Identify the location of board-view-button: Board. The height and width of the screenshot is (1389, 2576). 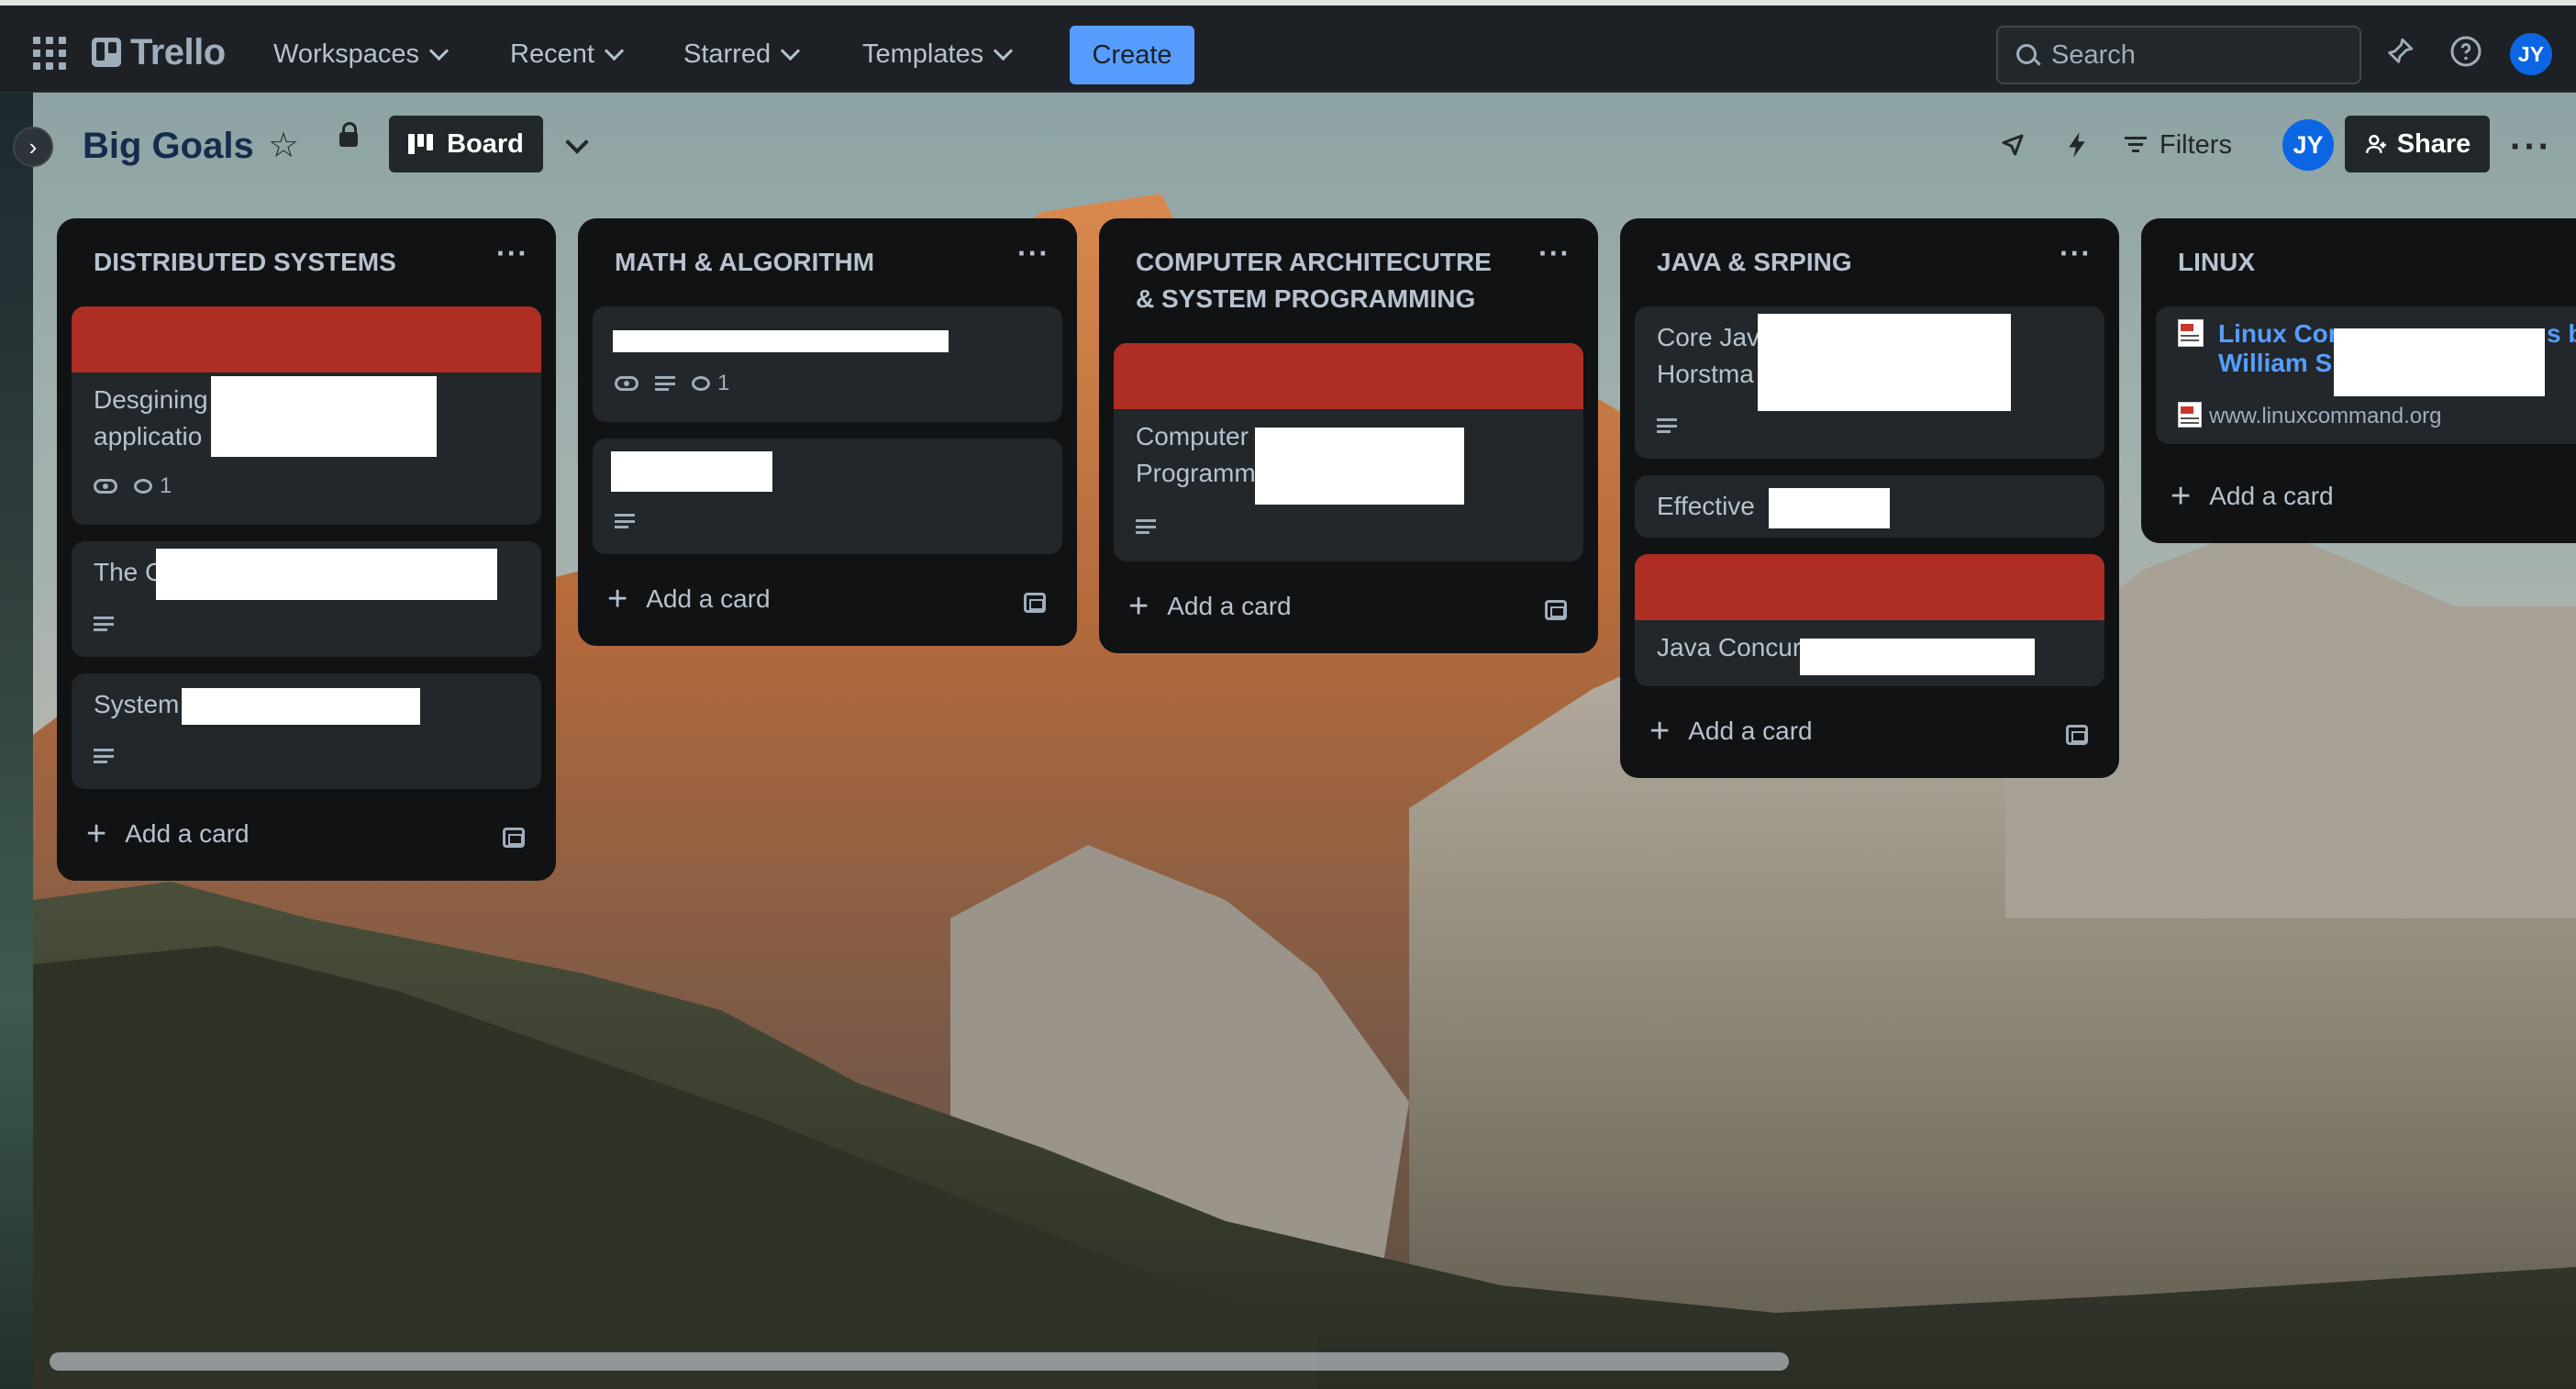
(466, 144).